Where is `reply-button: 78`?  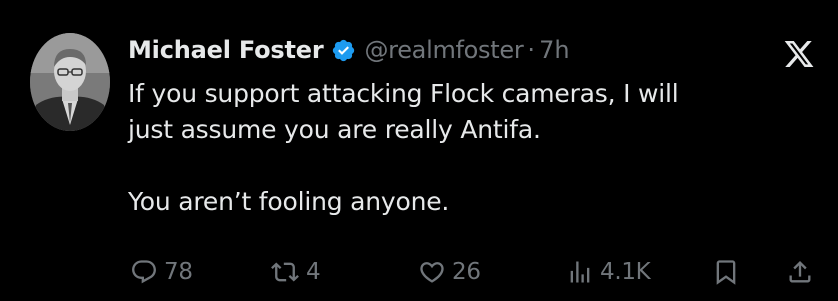
reply-button: 78 is located at coordinates (161, 272).